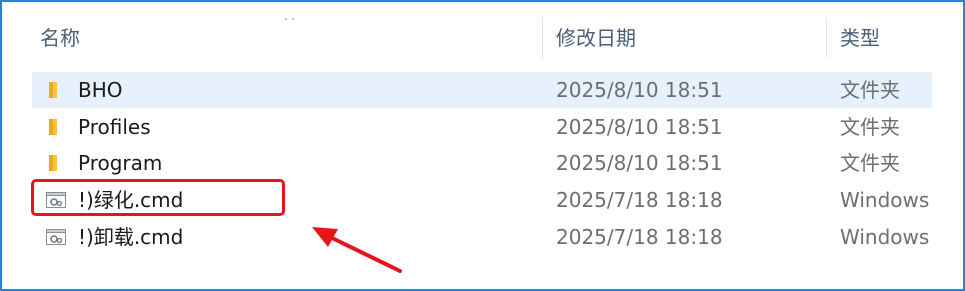 The height and width of the screenshot is (291, 965). I want to click on cmd-script-icon, so click(56, 237).